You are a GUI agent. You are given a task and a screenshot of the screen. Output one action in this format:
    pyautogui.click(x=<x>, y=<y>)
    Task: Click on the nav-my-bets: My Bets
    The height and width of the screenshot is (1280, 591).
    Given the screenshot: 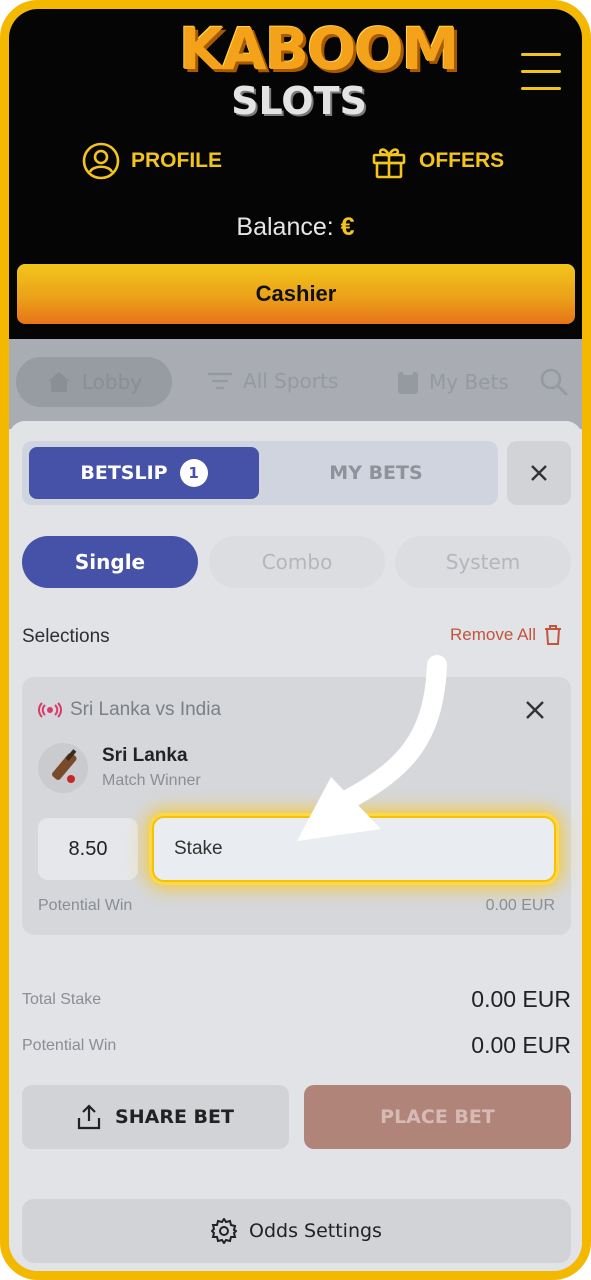 What is the action you would take?
    pyautogui.click(x=453, y=382)
    